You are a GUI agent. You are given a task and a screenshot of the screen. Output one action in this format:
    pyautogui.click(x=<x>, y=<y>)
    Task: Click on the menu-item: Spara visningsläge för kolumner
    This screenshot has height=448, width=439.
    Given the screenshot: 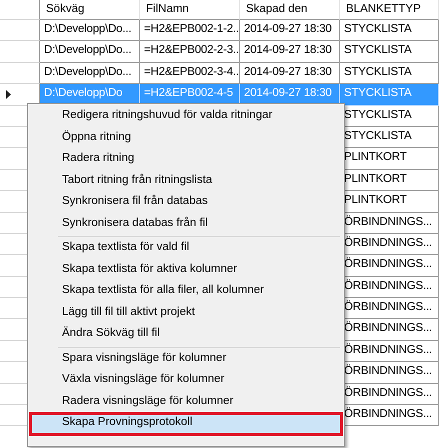 What is the action you would take?
    pyautogui.click(x=186, y=359)
    